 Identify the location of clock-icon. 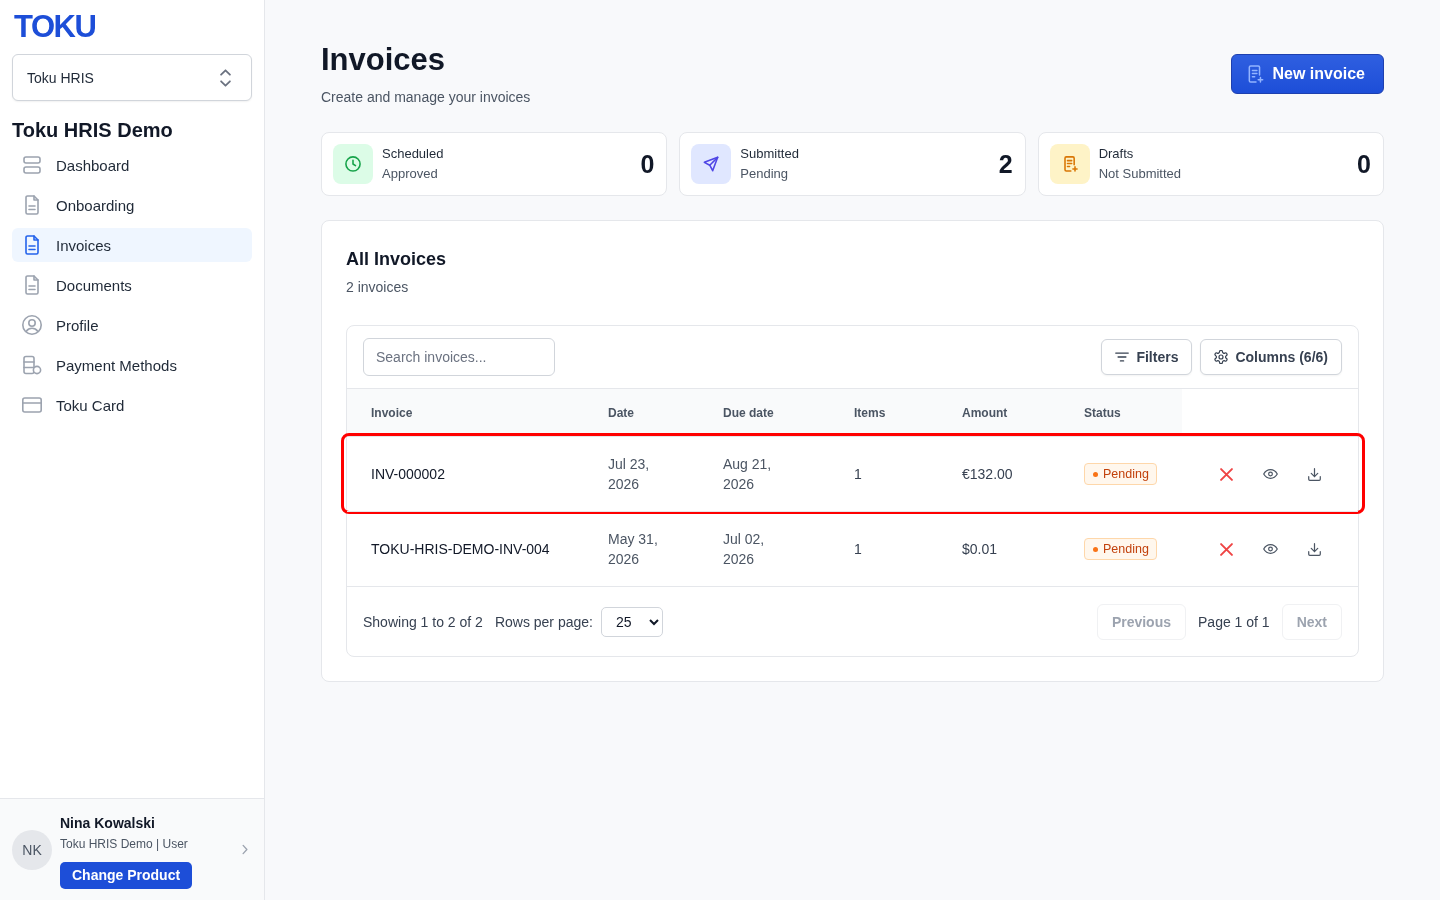
(353, 164).